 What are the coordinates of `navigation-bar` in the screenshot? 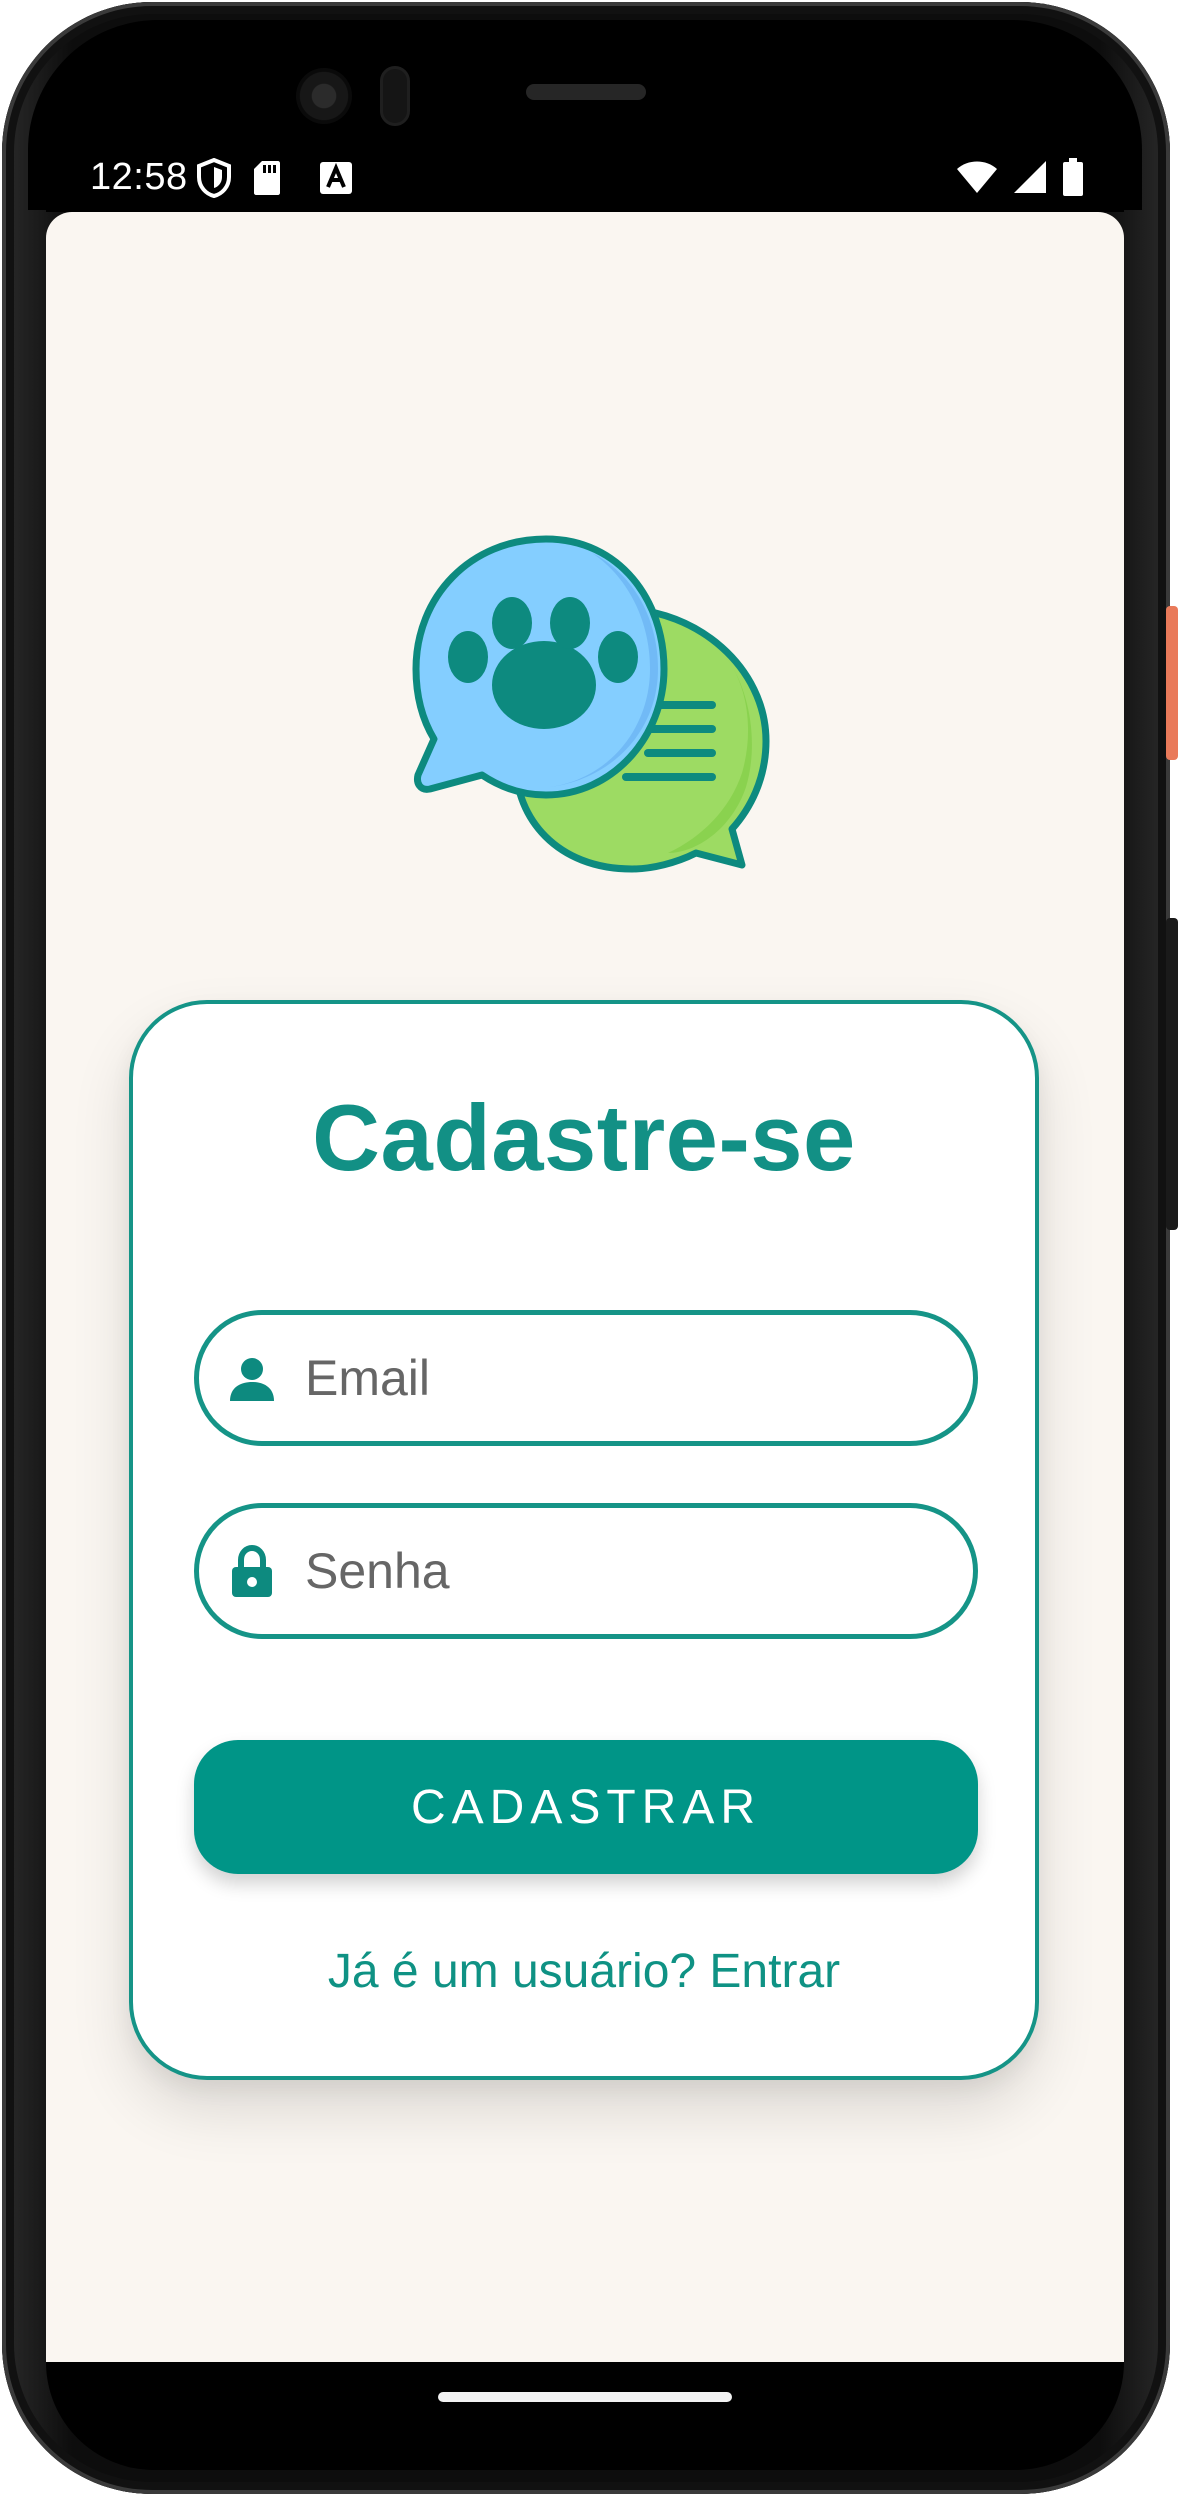 It's located at (585, 2416).